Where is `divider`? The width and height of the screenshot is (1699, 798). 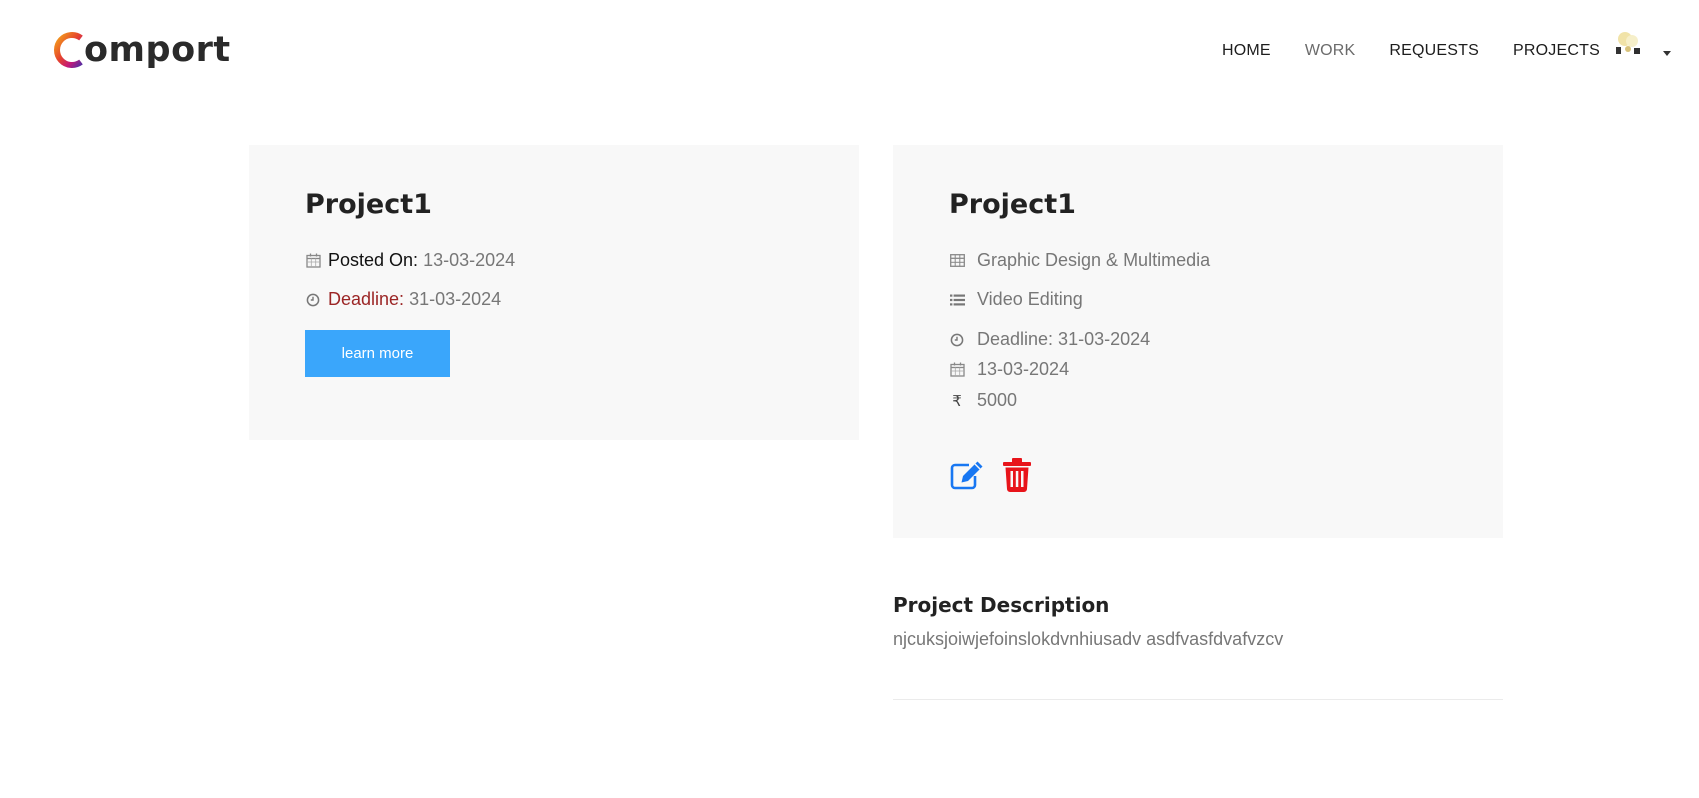
divider is located at coordinates (1198, 699).